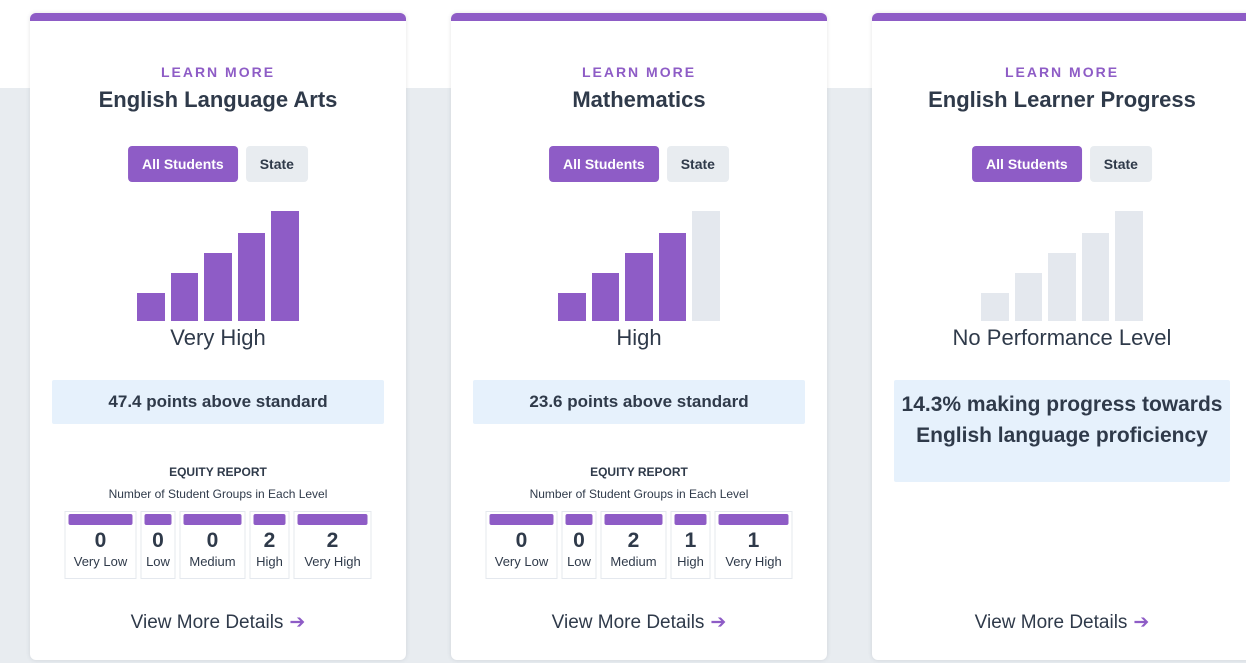 This screenshot has height=663, width=1246. I want to click on performance-level-label: No Performance Level, so click(1062, 337).